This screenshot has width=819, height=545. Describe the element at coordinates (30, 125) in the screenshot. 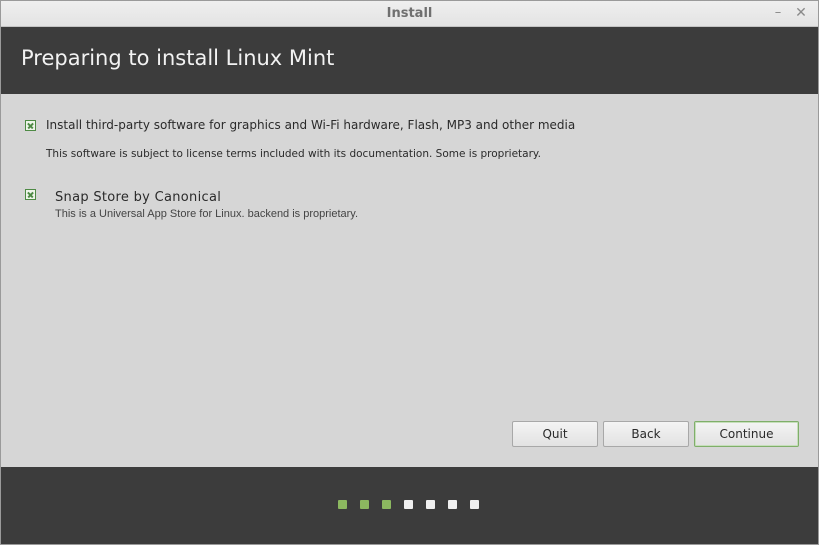

I see `third-party-checkbox` at that location.